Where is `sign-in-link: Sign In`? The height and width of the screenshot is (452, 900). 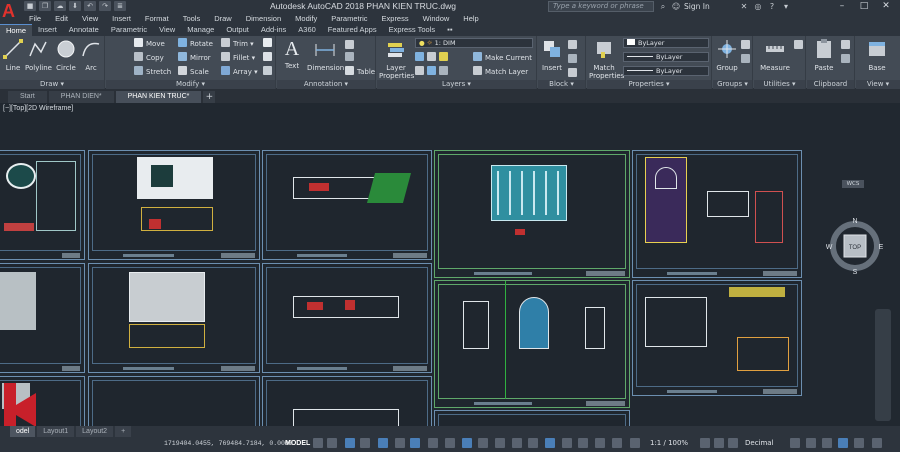 sign-in-link: Sign In is located at coordinates (697, 6).